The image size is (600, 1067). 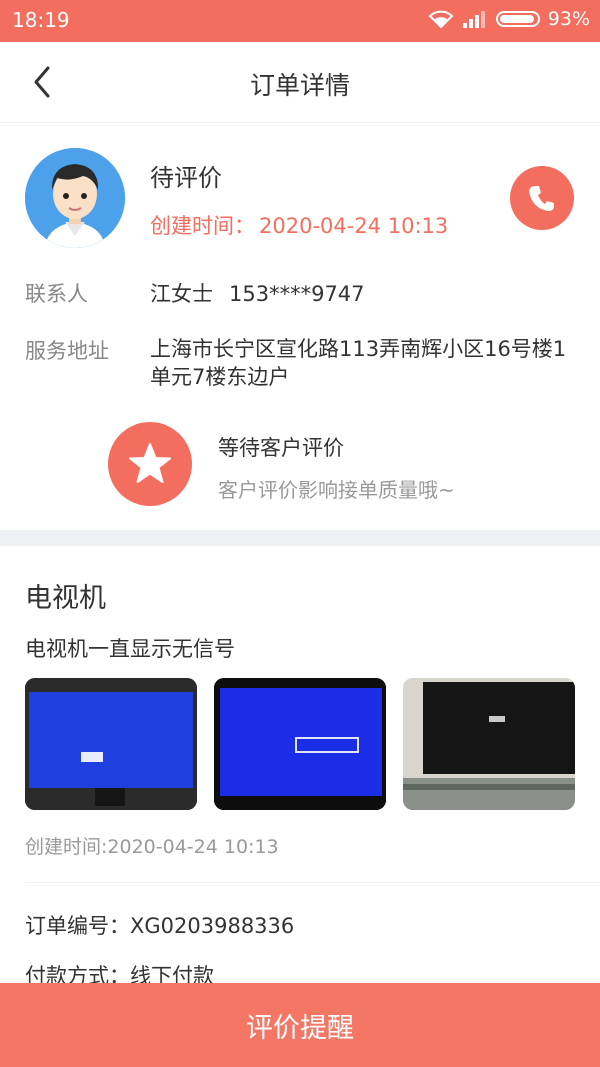 I want to click on avatar, so click(x=75, y=198).